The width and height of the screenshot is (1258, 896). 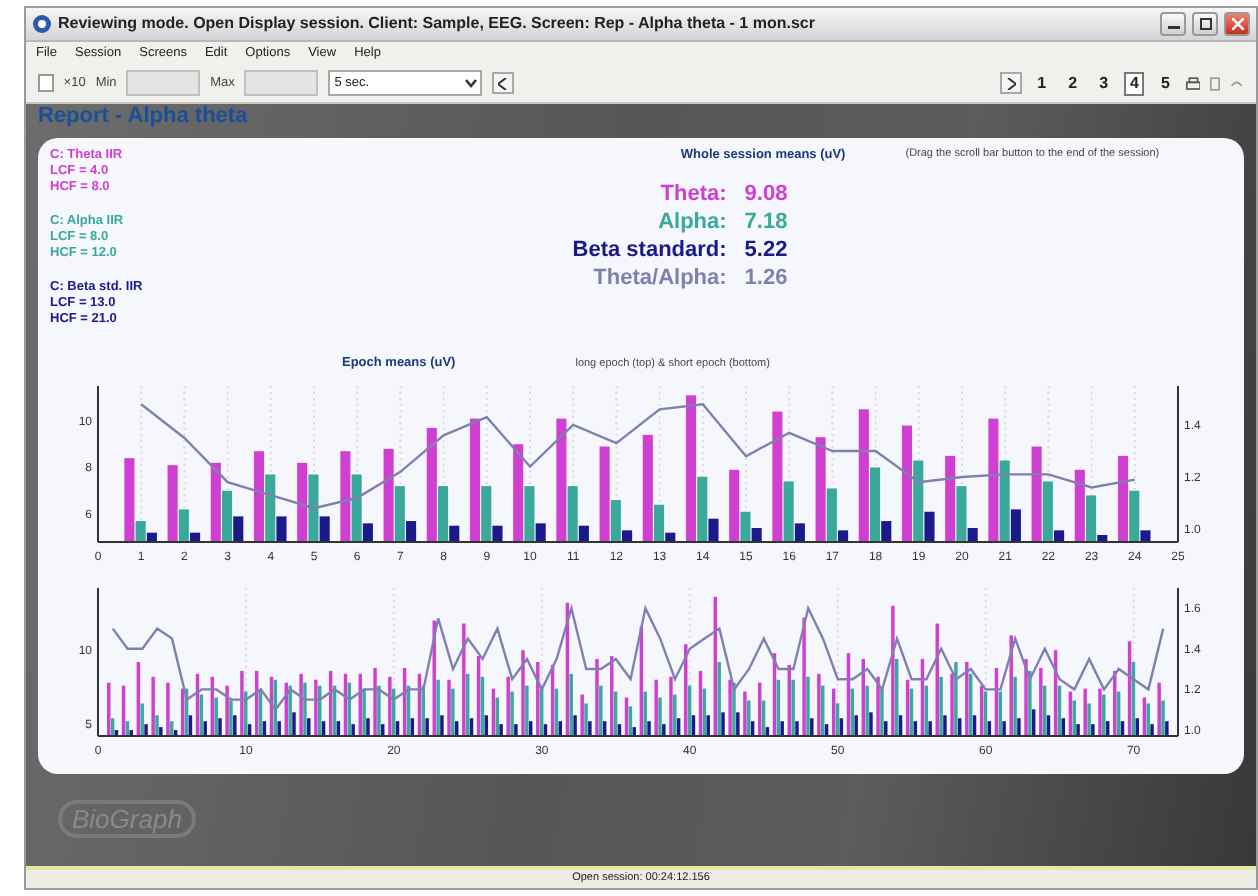 What do you see at coordinates (144, 116) in the screenshot?
I see `report-title: Report - Alpha theta` at bounding box center [144, 116].